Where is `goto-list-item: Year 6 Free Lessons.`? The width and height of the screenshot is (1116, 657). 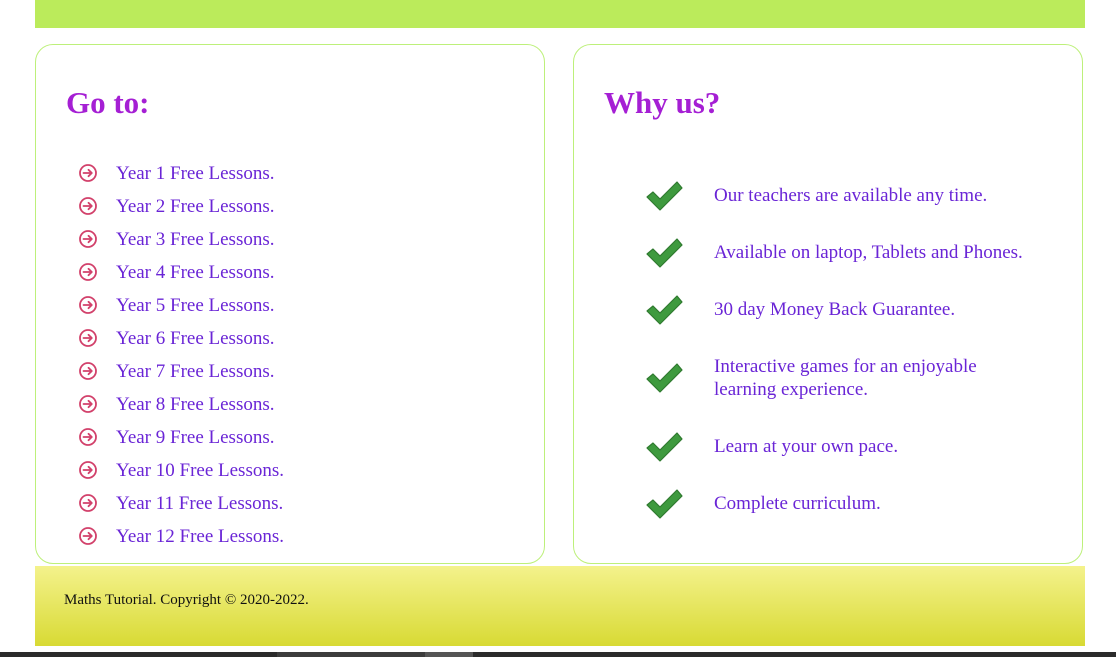 goto-list-item: Year 6 Free Lessons. is located at coordinates (181, 342).